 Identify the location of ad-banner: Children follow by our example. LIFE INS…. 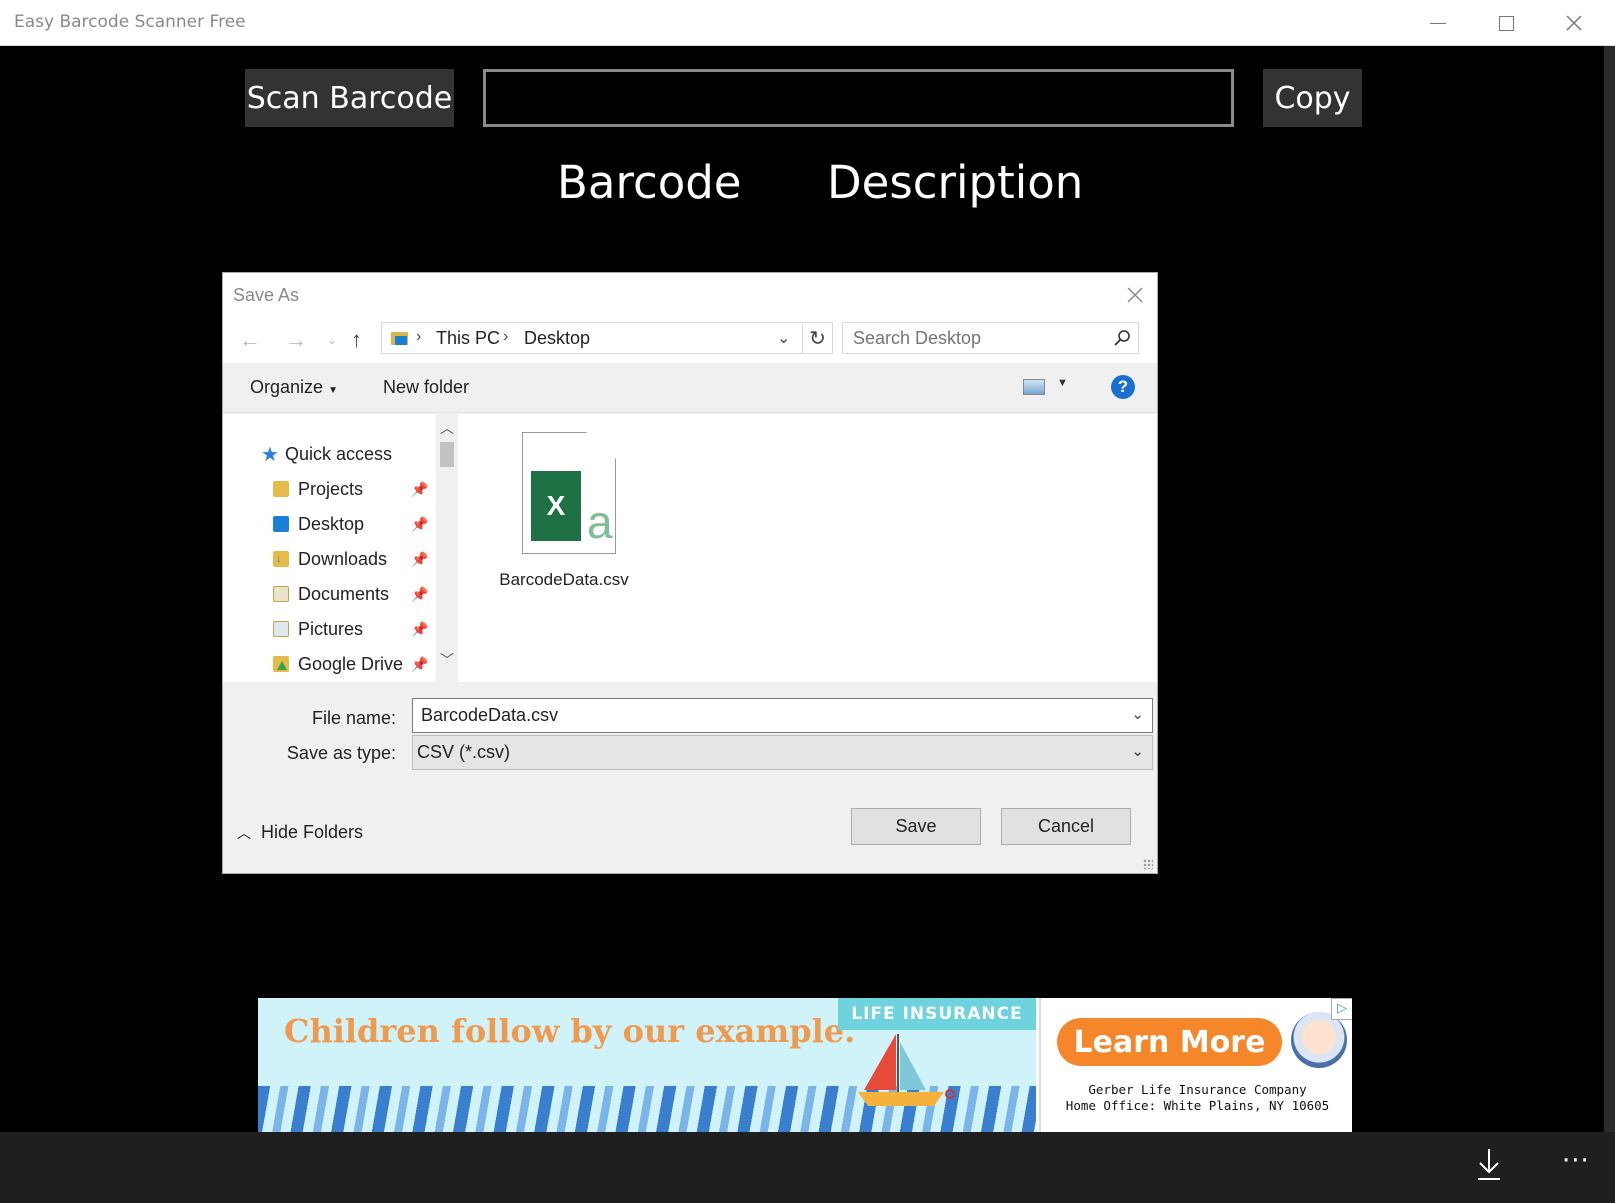
(805, 1065).